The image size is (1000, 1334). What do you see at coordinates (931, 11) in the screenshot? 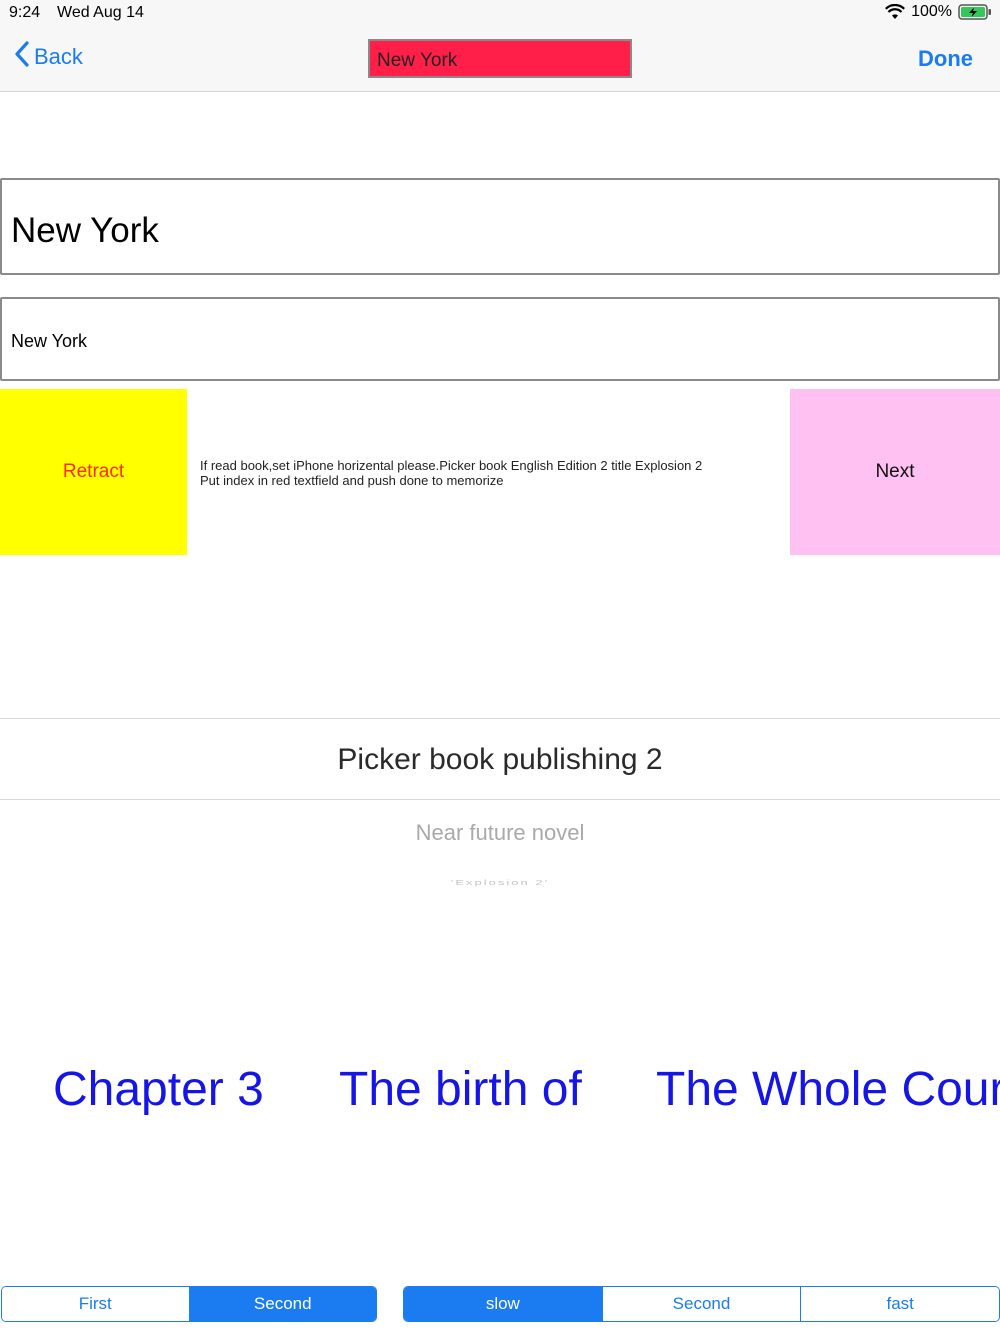
I see `battery-percent: 100%` at bounding box center [931, 11].